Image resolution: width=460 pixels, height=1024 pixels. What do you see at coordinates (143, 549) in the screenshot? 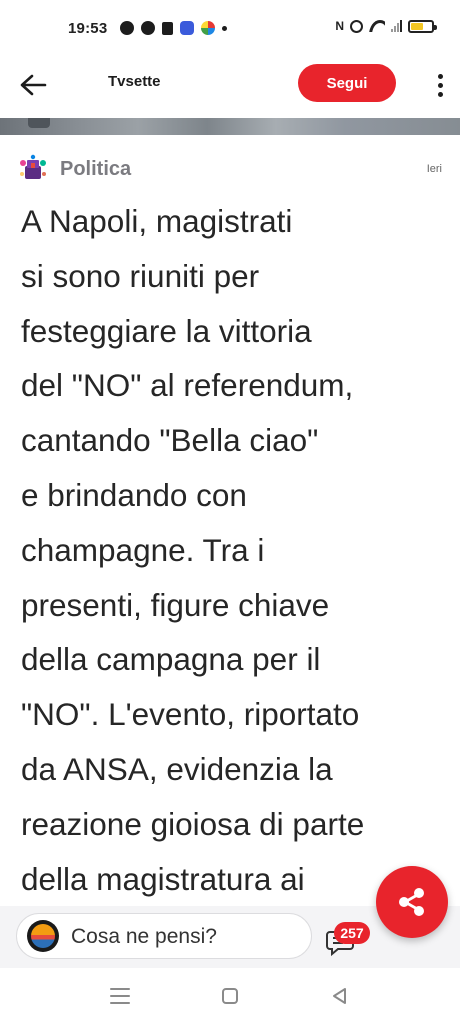
I see `article-text-line: champagne. Tra i` at bounding box center [143, 549].